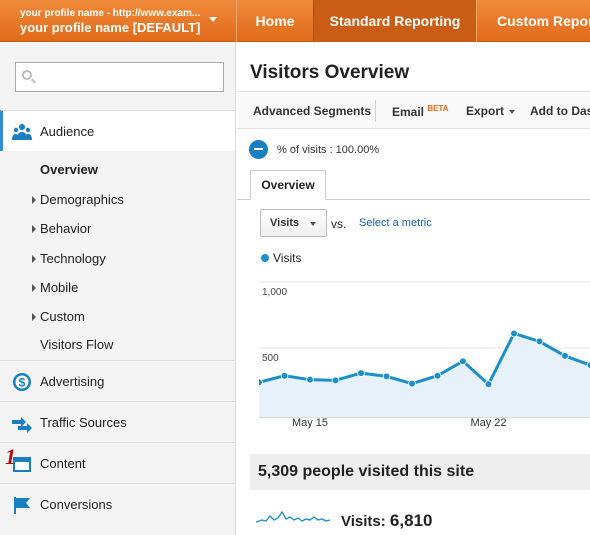  I want to click on sidebar-subitem-label: Behavior, so click(66, 228).